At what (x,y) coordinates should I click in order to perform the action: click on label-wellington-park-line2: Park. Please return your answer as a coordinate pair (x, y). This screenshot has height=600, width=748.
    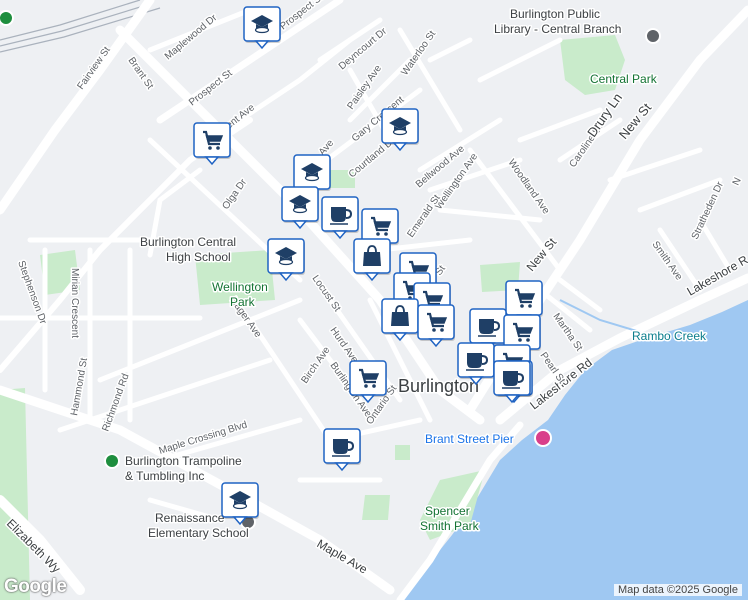
    Looking at the image, I should click on (243, 302).